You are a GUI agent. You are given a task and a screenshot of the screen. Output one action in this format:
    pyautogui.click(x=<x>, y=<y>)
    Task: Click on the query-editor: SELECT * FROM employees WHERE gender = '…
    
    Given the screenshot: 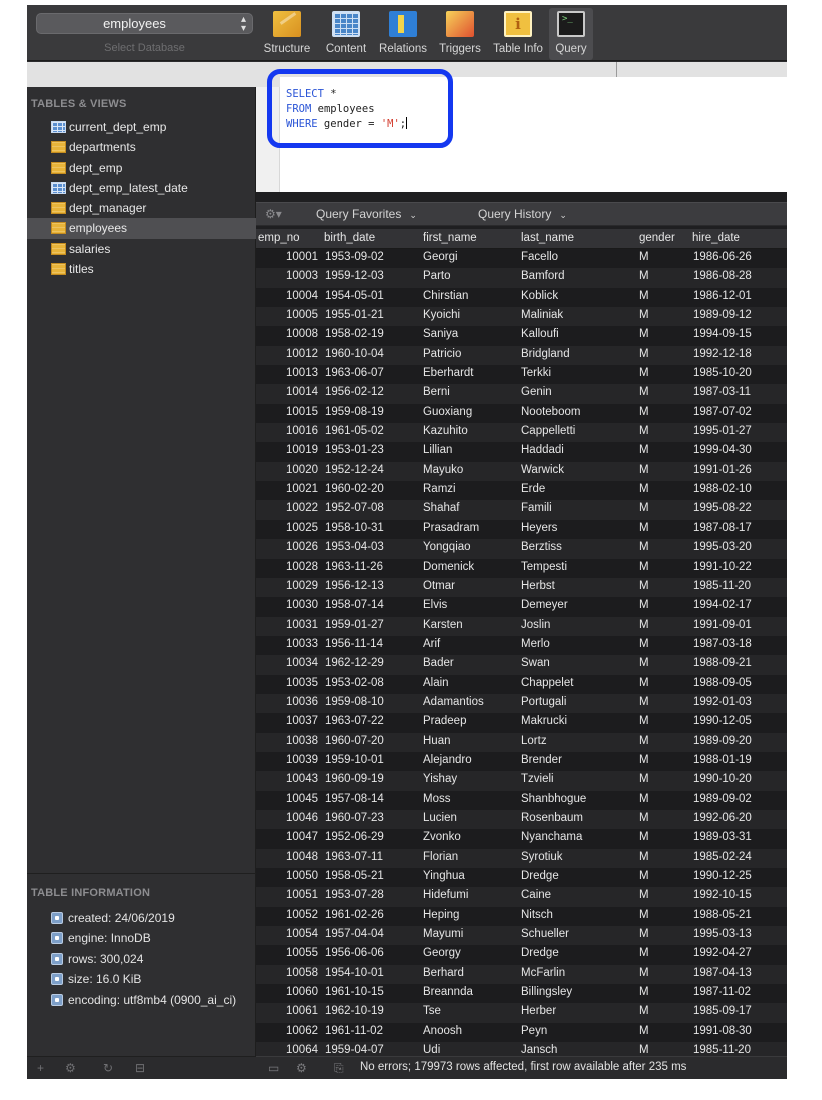 What is the action you would take?
    pyautogui.click(x=533, y=134)
    